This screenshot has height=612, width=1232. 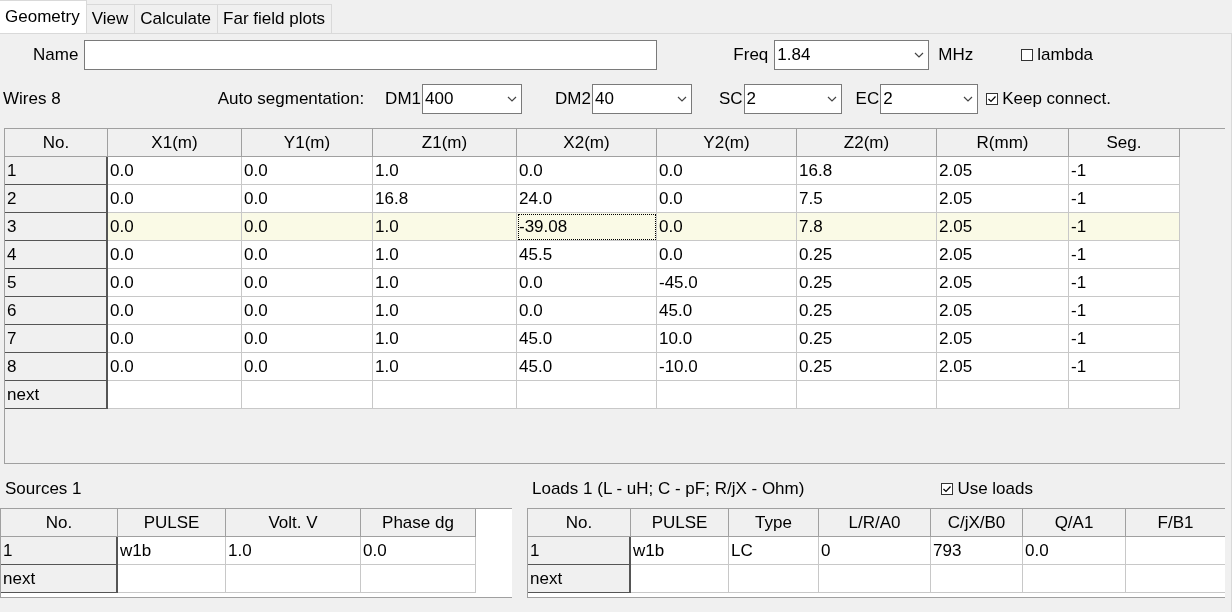 What do you see at coordinates (56, 311) in the screenshot?
I see `row-header: 6` at bounding box center [56, 311].